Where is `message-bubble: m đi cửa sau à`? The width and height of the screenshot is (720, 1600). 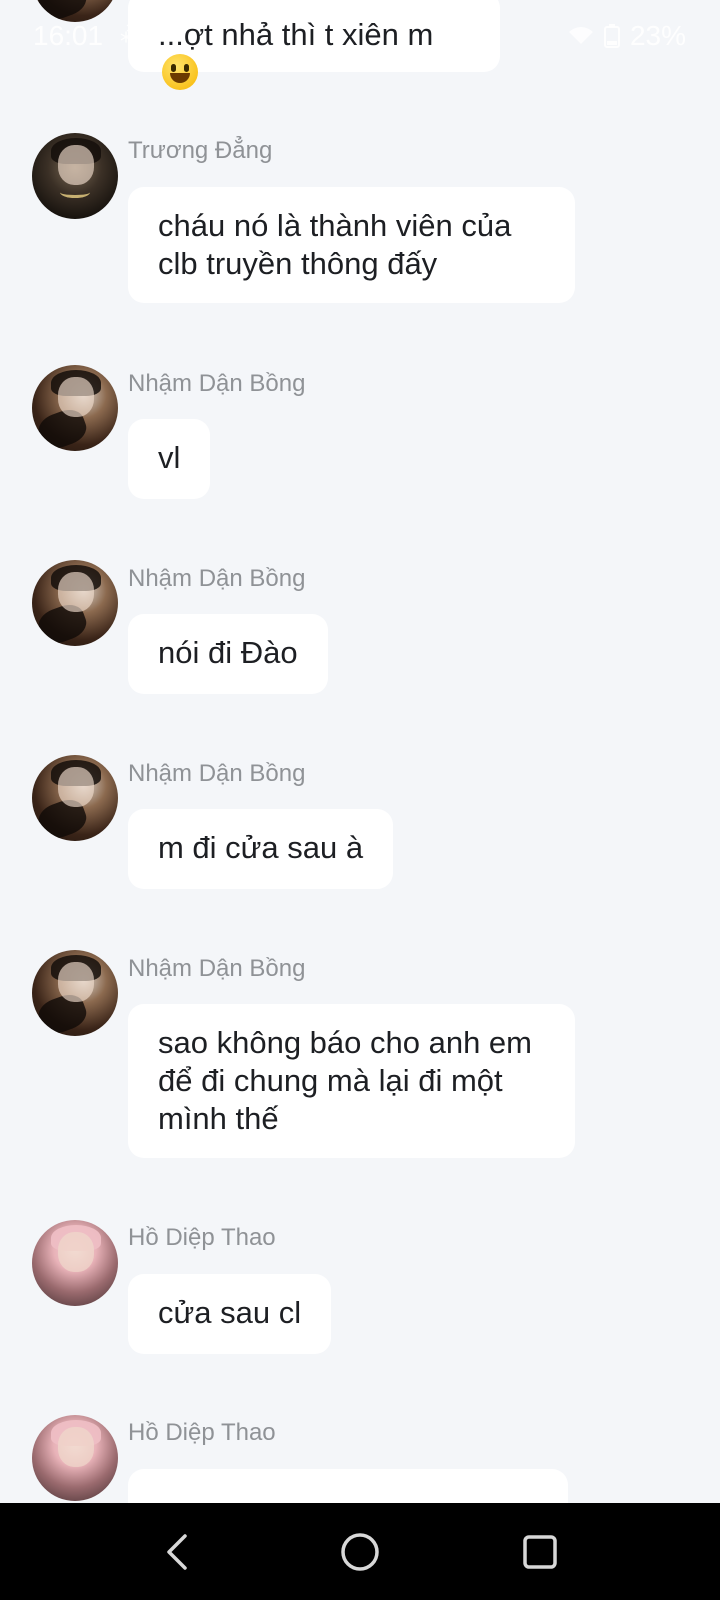 message-bubble: m đi cửa sau à is located at coordinates (261, 849).